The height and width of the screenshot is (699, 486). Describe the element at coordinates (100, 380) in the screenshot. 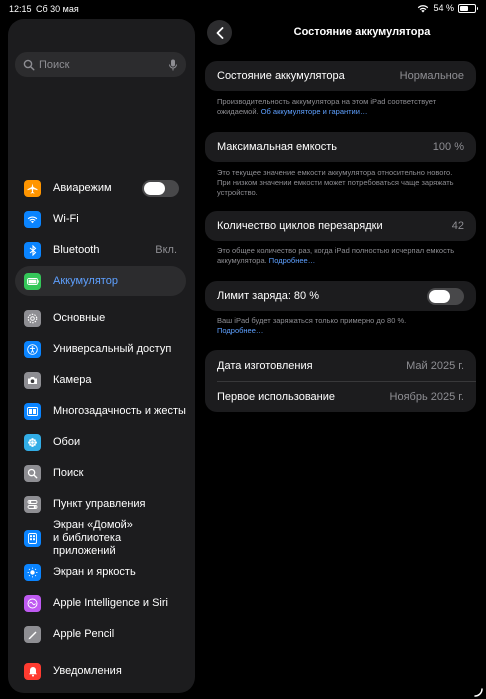

I see `sidebar-item-camera: Камера` at that location.